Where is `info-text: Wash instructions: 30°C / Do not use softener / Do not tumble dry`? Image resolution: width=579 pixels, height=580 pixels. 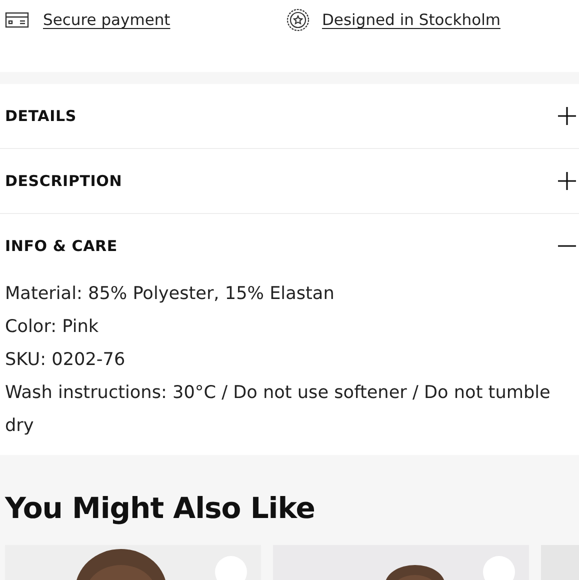 info-text: Wash instructions: 30°C / Do not use softener / Do not tumble dry is located at coordinates (278, 410).